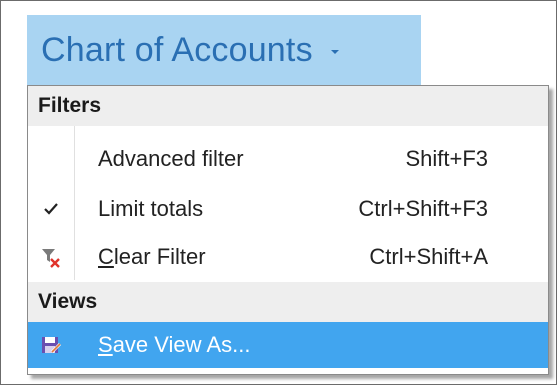  What do you see at coordinates (334, 52) in the screenshot?
I see `caret-down-icon` at bounding box center [334, 52].